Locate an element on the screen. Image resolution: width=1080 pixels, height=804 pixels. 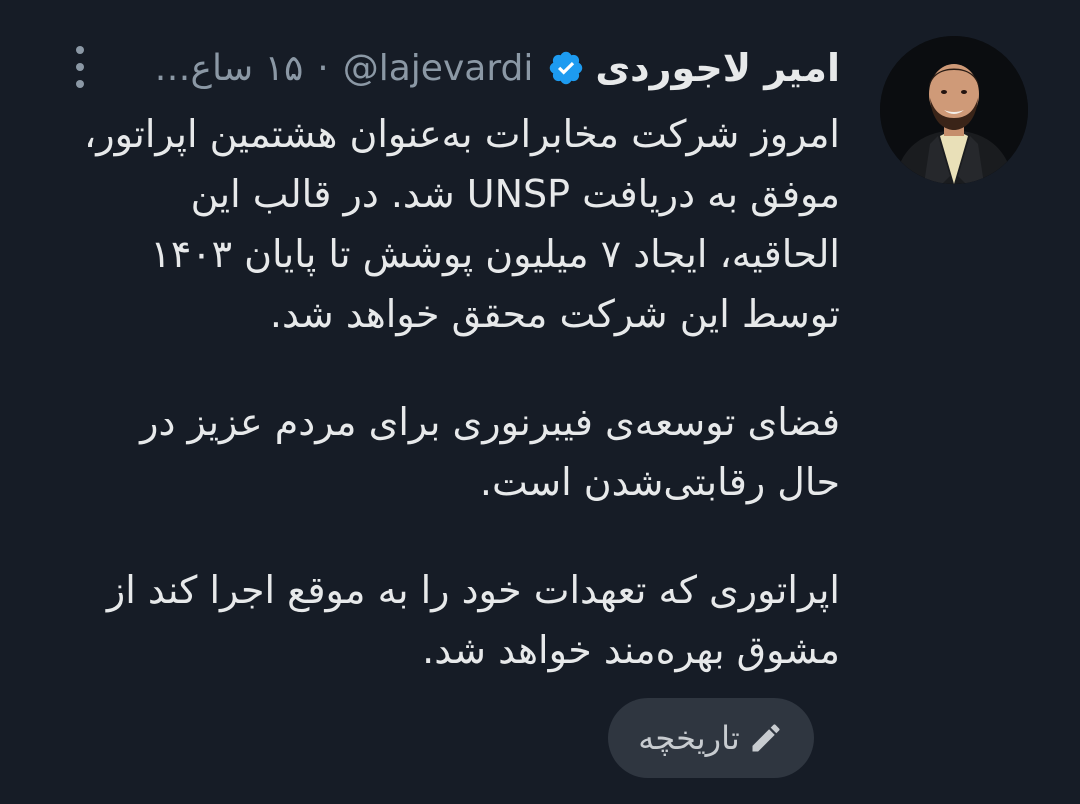
more-vertical-icon is located at coordinates (80, 67).